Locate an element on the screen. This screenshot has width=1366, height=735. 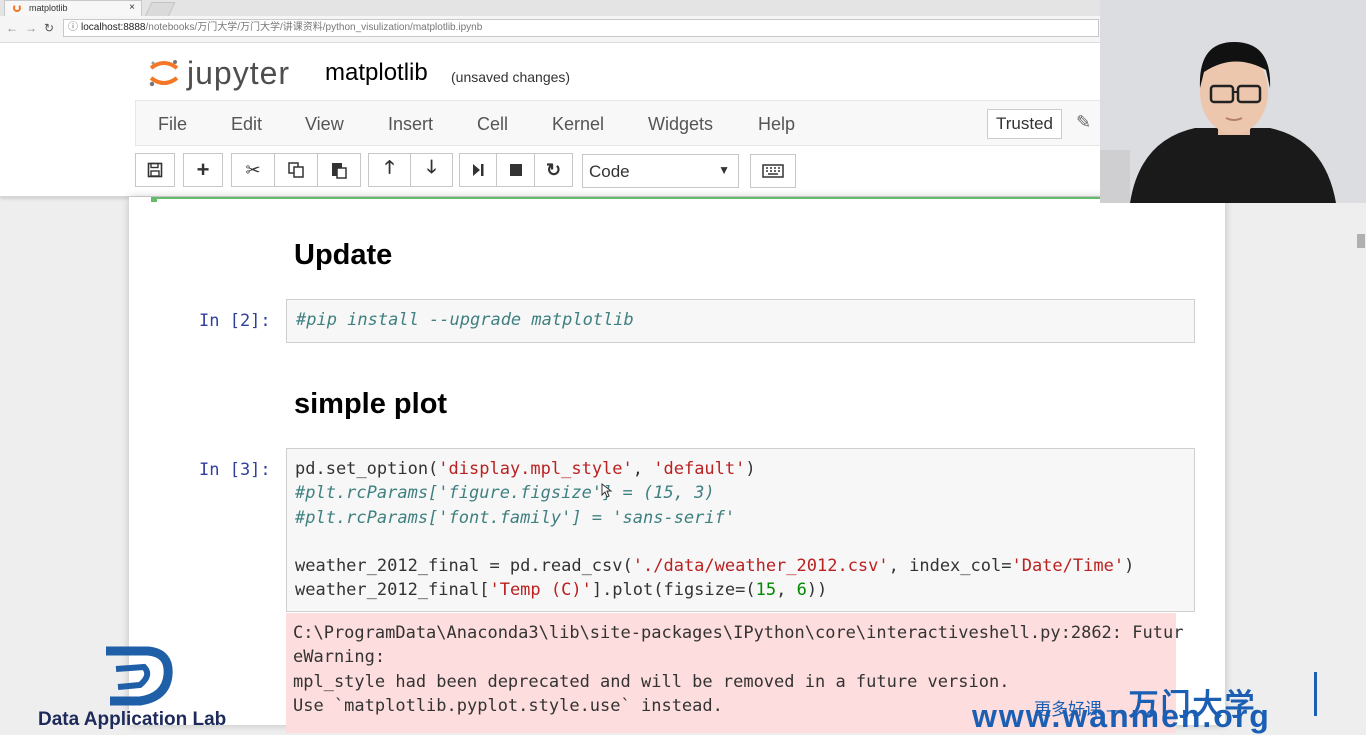
copy-icon is located at coordinates (296, 170).